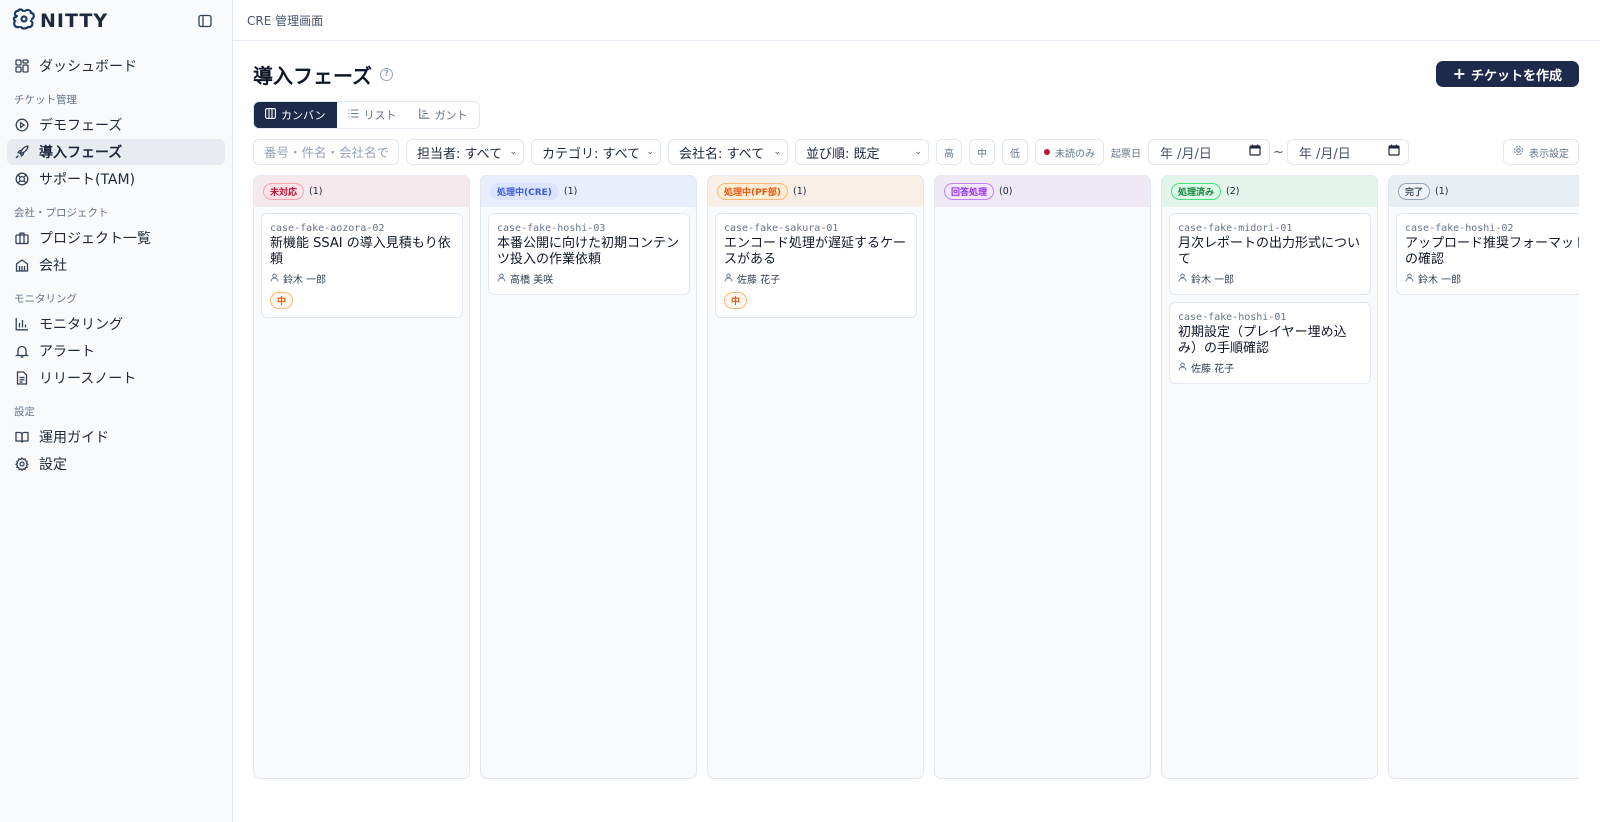 The height and width of the screenshot is (822, 1600). Describe the element at coordinates (982, 152) in the screenshot. I see `priority-mid-button: 中` at that location.